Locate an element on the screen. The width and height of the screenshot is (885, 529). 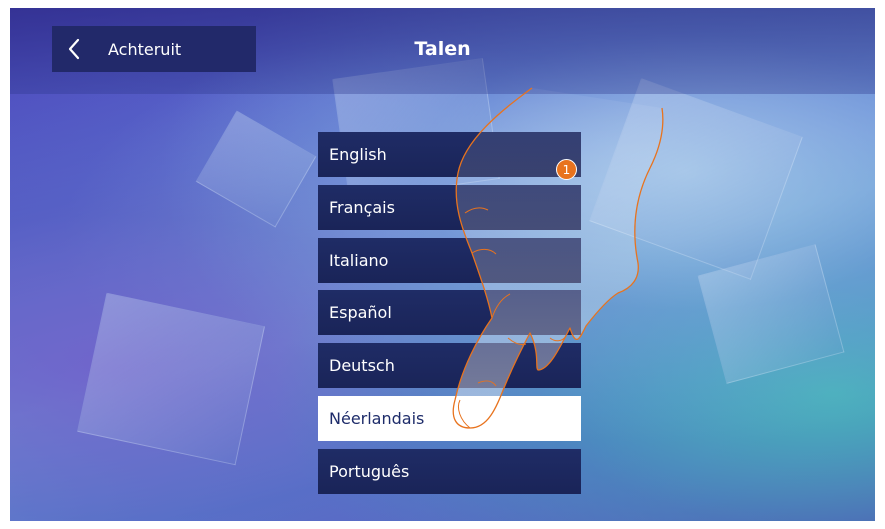
language-item-neerlandais: Néerlandais is located at coordinates (449, 418).